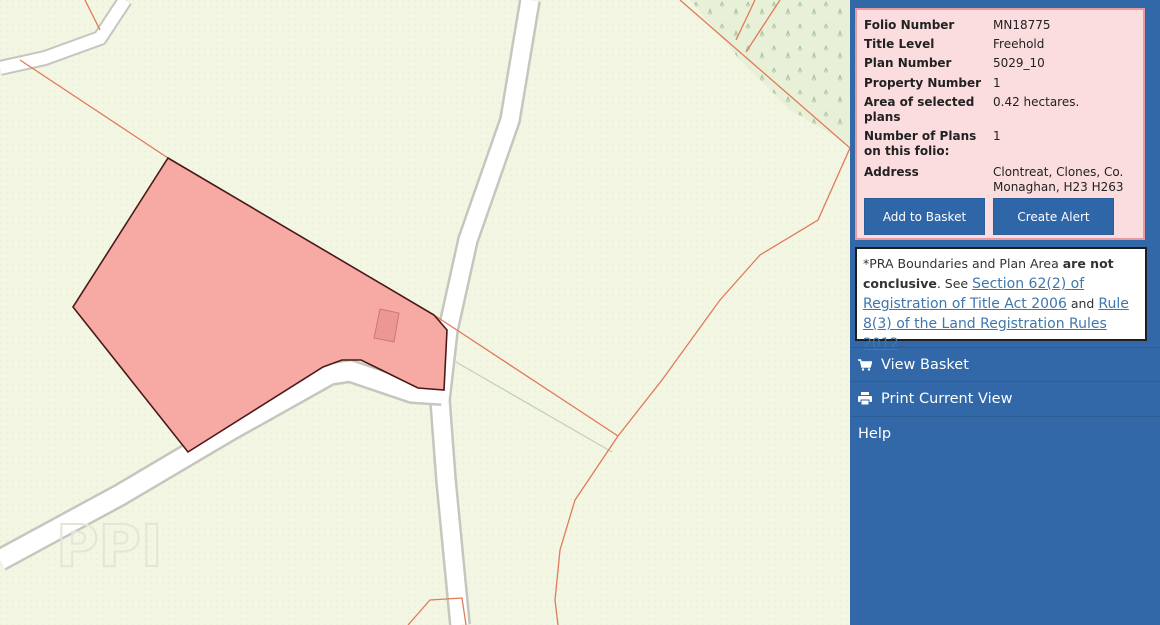 The width and height of the screenshot is (1160, 625). Describe the element at coordinates (891, 172) in the screenshot. I see `info-label: Address` at that location.